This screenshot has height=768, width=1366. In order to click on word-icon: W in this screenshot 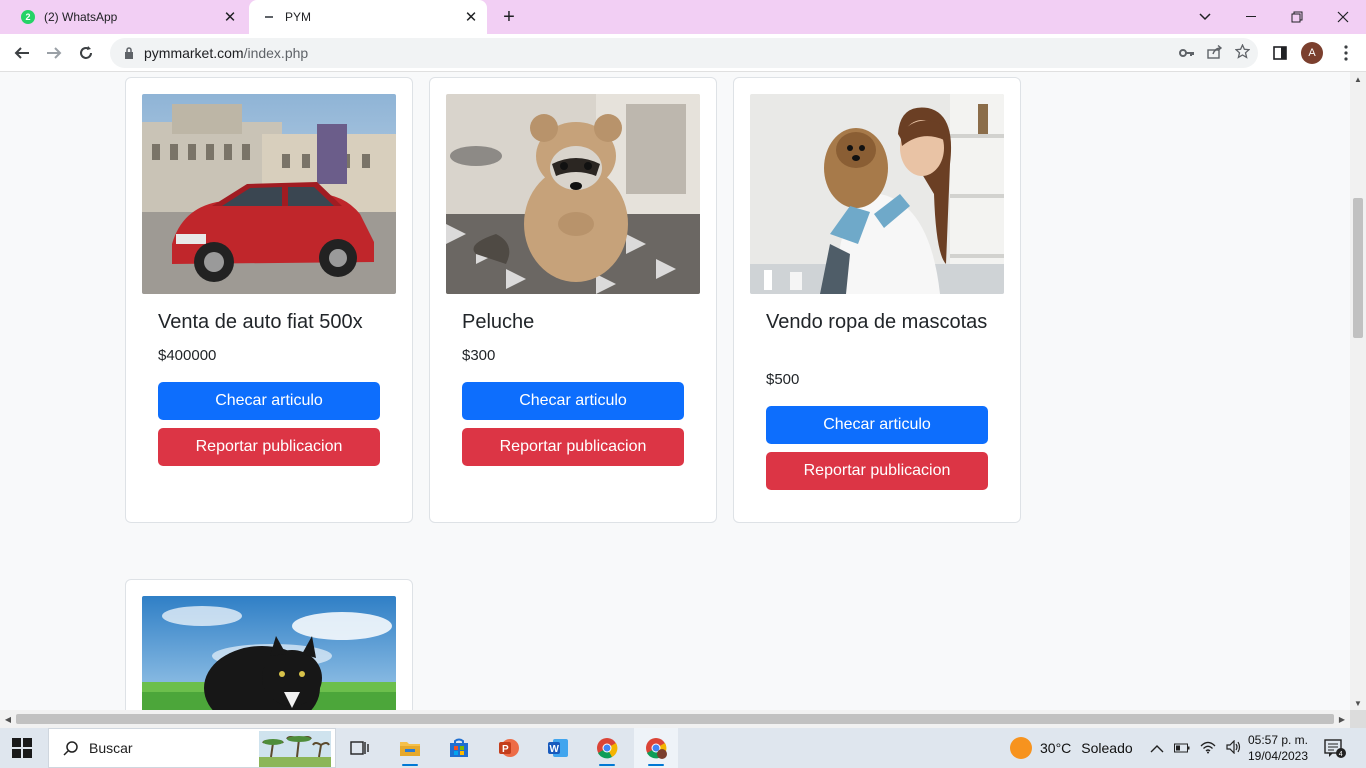, I will do `click(558, 748)`.